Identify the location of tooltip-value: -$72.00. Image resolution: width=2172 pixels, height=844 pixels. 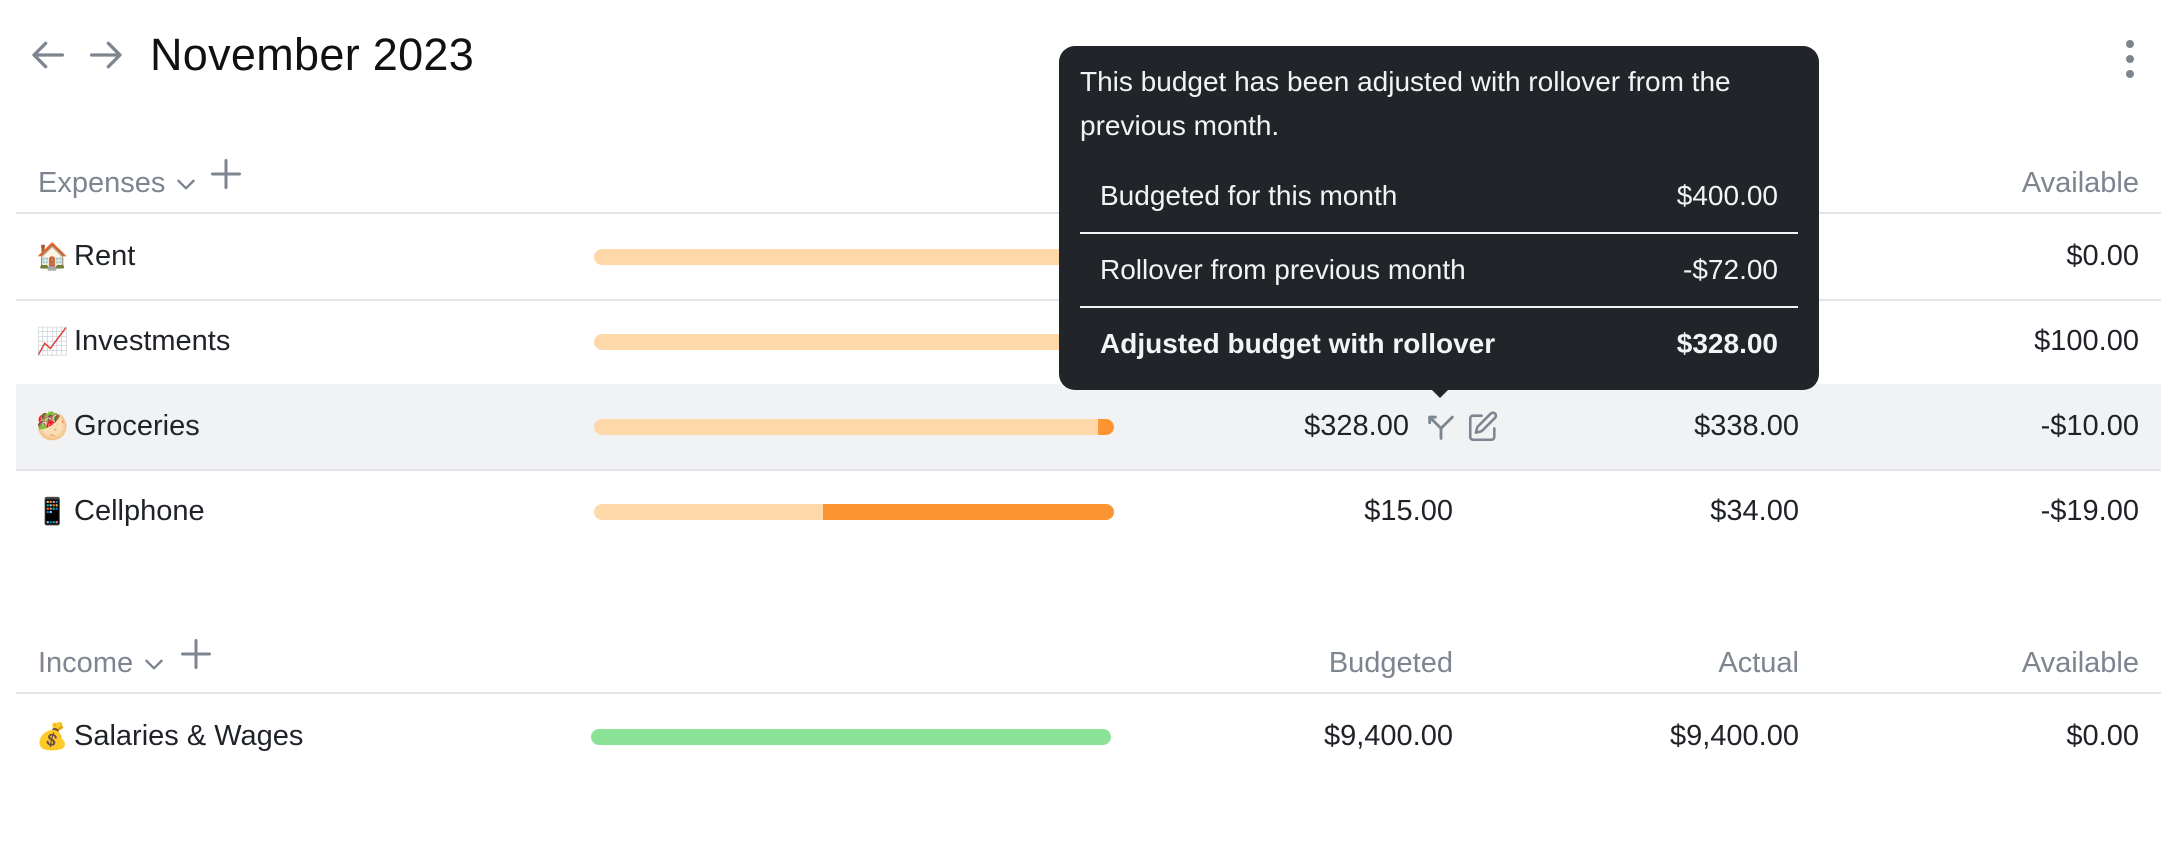
(1730, 269).